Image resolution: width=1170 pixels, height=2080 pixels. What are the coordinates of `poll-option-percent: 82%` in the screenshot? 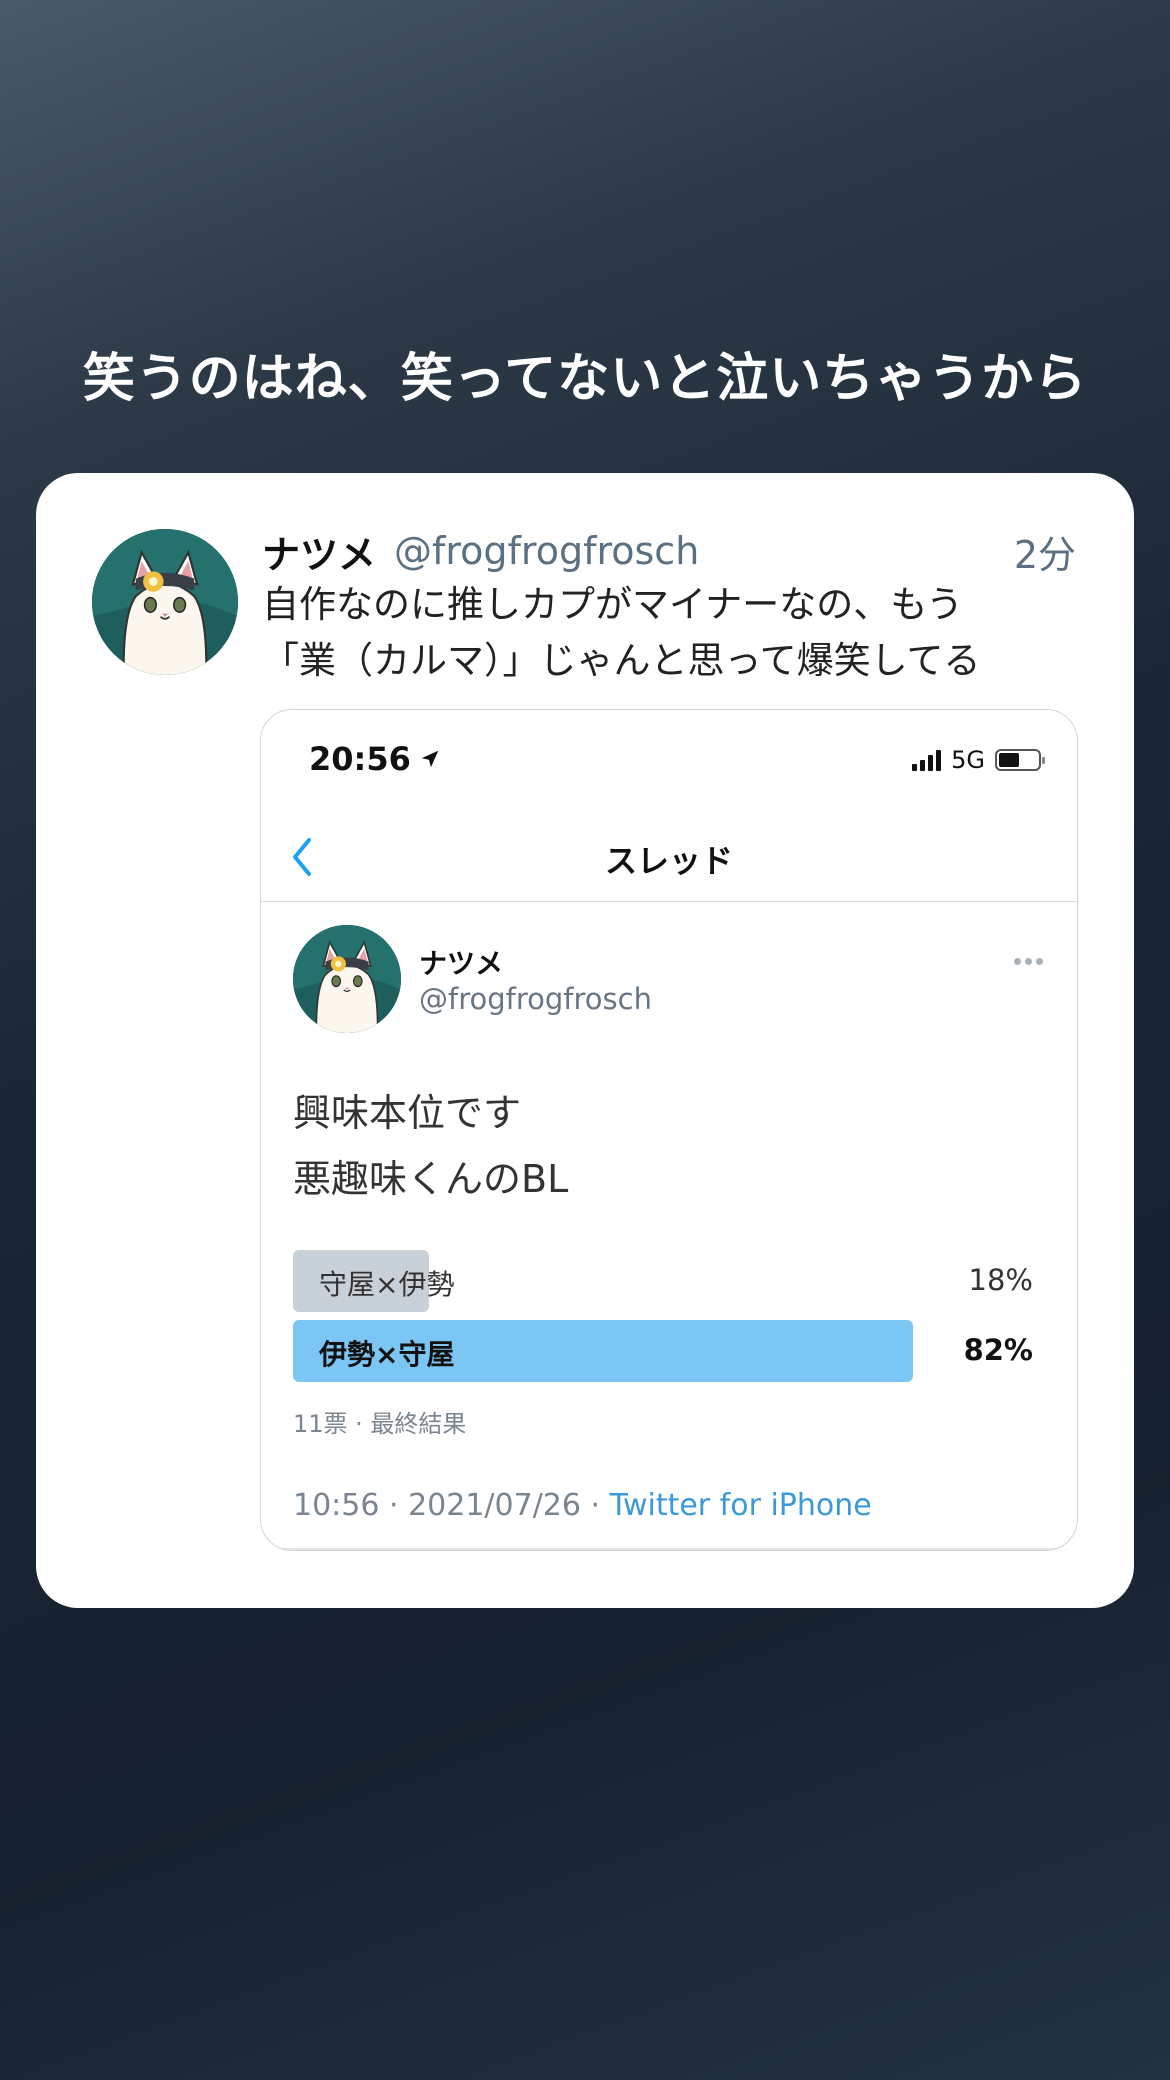 It's located at (998, 1350).